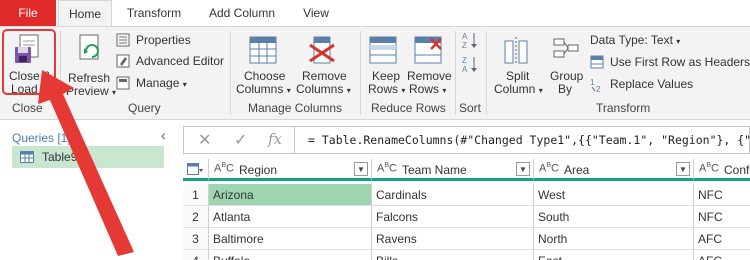  Describe the element at coordinates (453, 239) in the screenshot. I see `table-cell: Ravens` at that location.